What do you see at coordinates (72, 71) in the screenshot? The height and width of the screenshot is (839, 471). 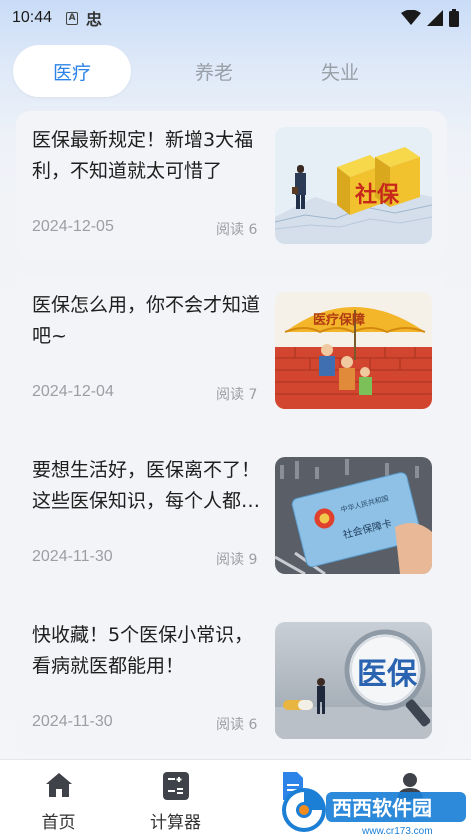 I see `tab-medical: 医疗` at bounding box center [72, 71].